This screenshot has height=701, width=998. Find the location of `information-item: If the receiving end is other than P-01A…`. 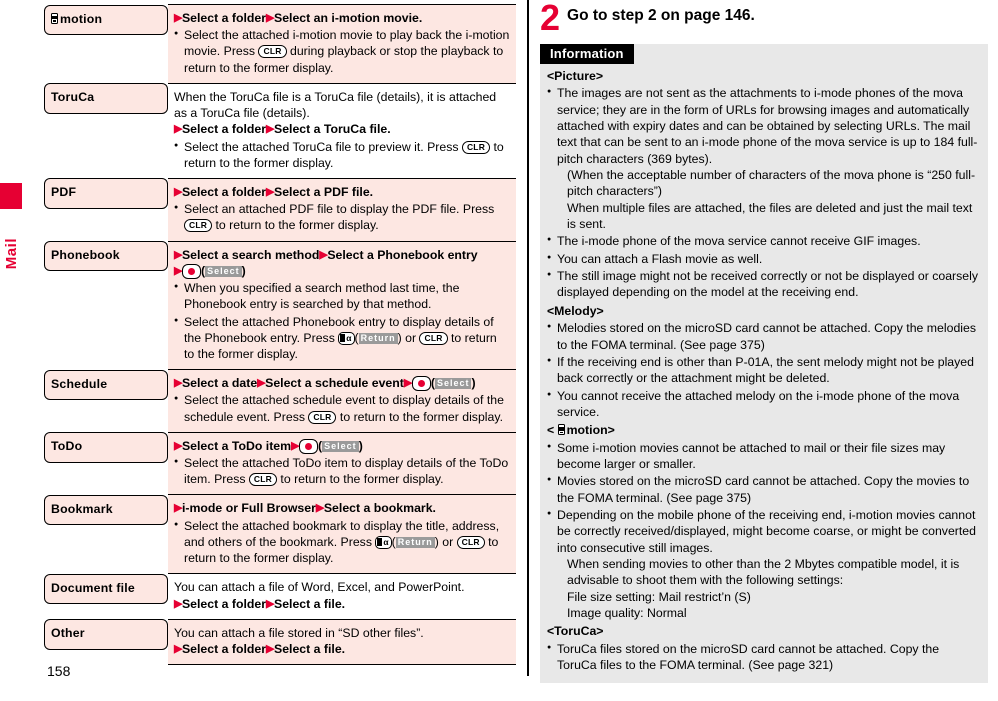

information-item: If the receiving end is other than P-01A… is located at coordinates (764, 370).